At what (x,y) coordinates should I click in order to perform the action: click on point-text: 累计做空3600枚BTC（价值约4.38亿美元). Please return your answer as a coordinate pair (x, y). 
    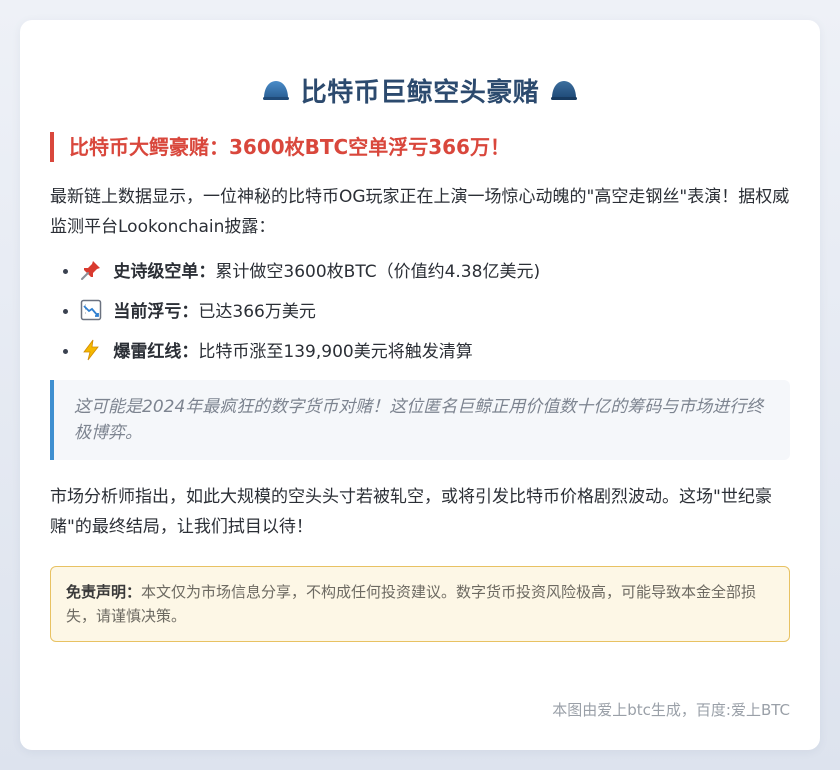
    Looking at the image, I should click on (378, 272).